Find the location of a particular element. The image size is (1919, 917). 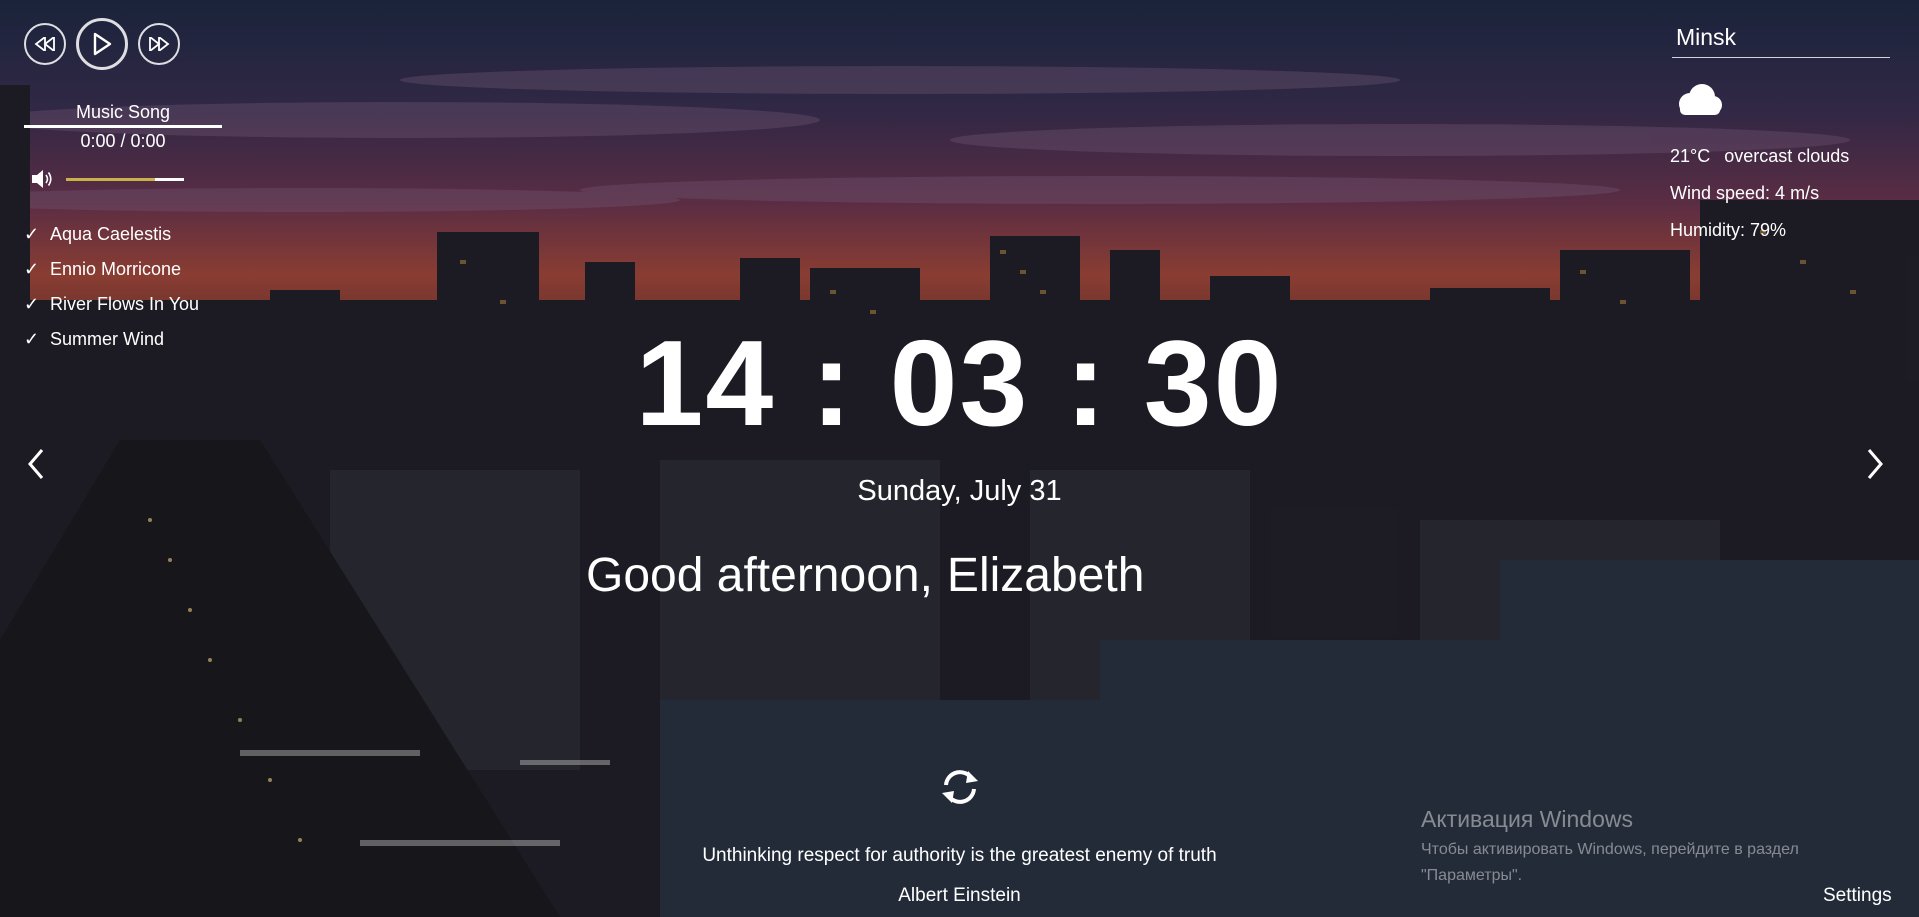

song-time: 0:00 / 0:00 is located at coordinates (123, 141).